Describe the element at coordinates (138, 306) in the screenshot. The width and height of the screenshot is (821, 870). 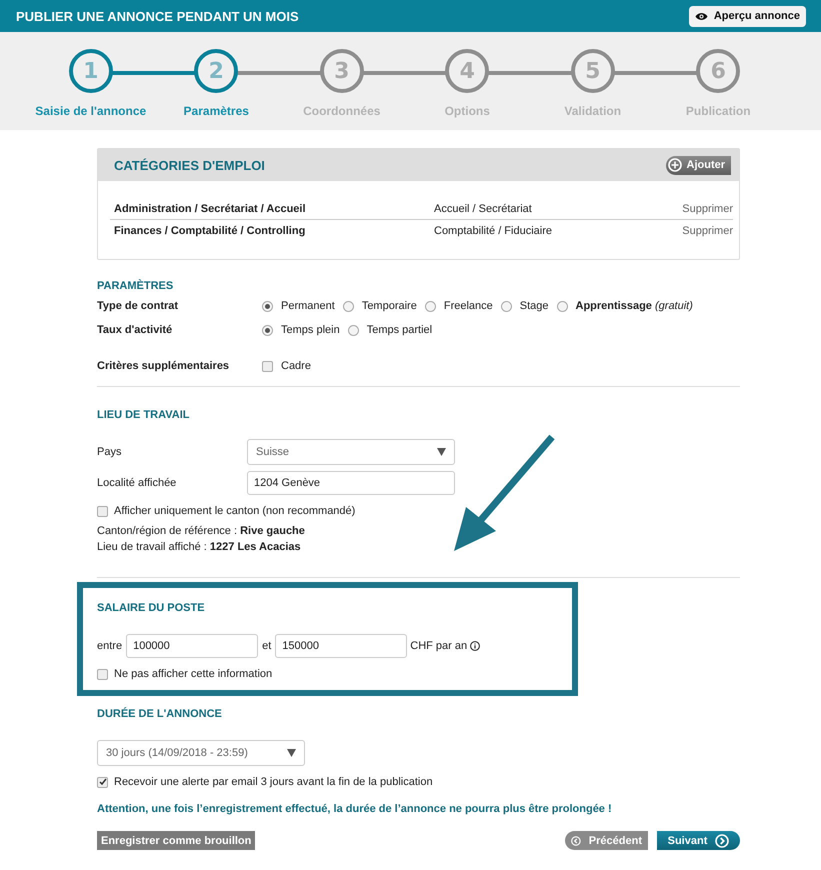
I see `field-label: Type de contrat` at that location.